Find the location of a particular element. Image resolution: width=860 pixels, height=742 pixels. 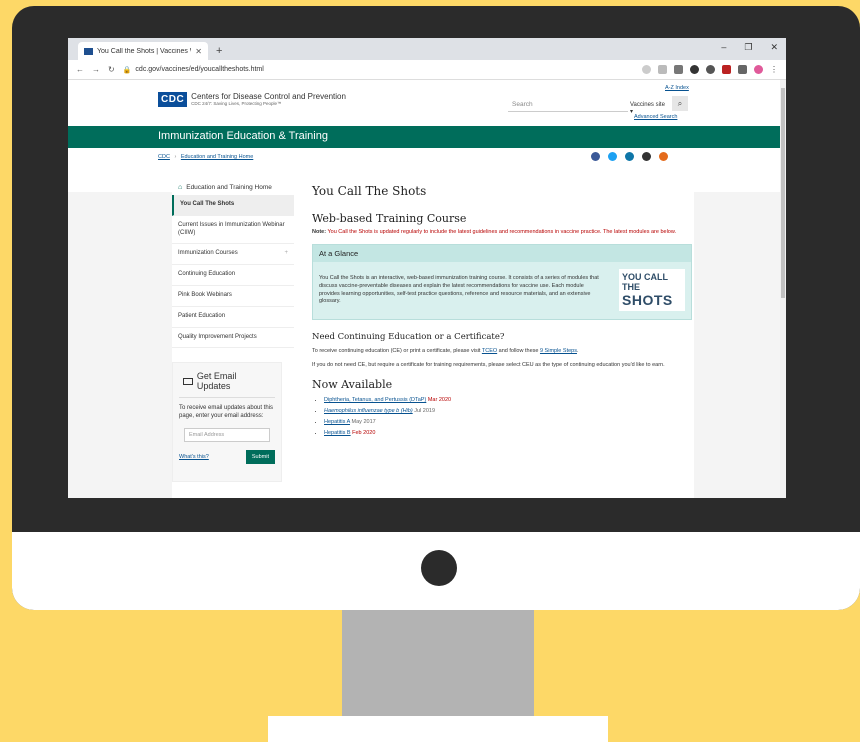

module-link: Hepatitis B is located at coordinates (337, 433).